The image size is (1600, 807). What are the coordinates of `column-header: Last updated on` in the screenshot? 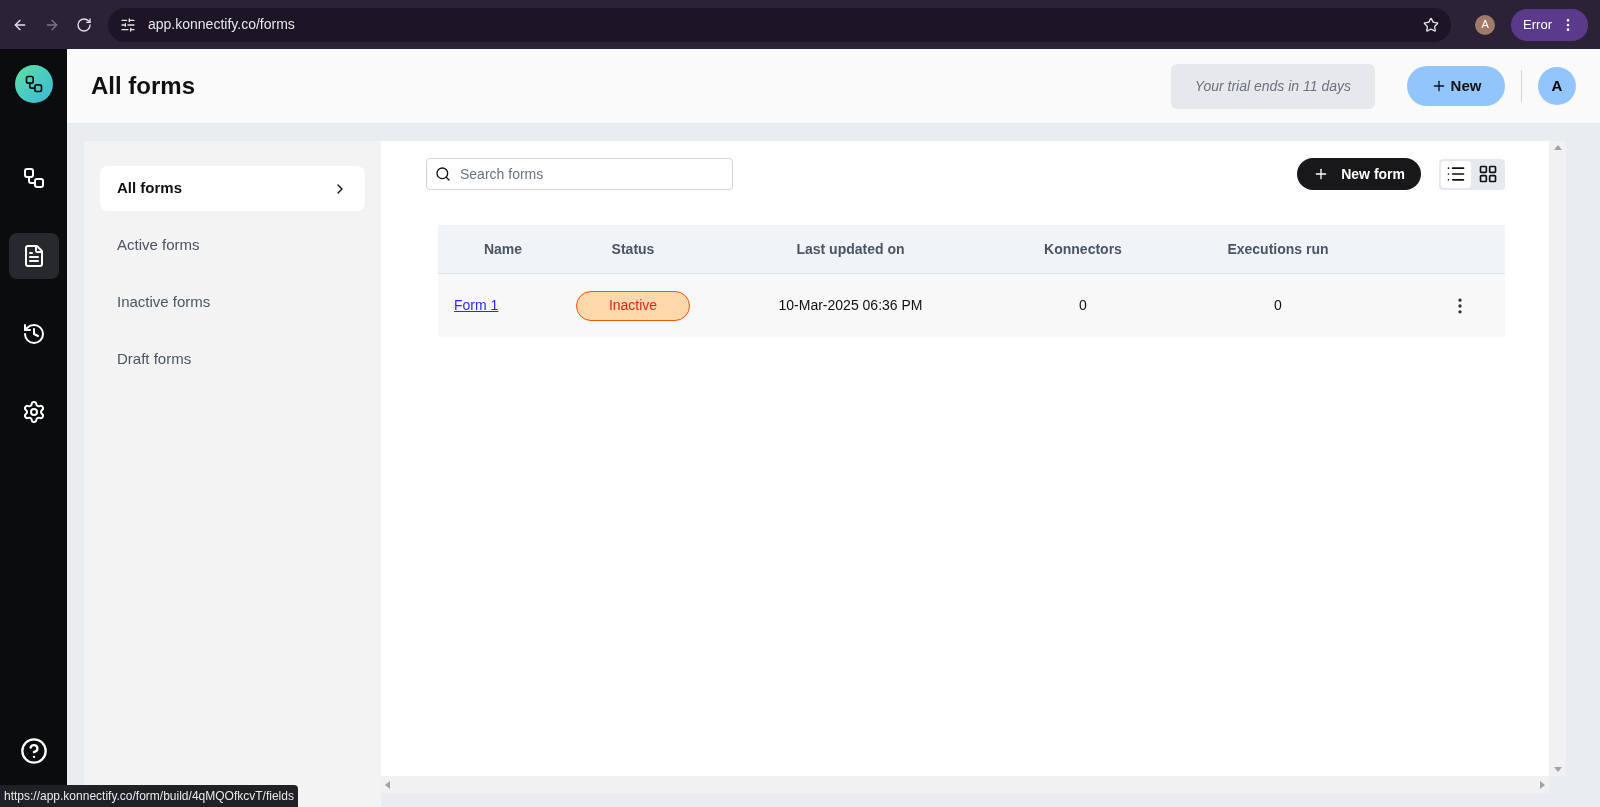 It's located at (850, 249).